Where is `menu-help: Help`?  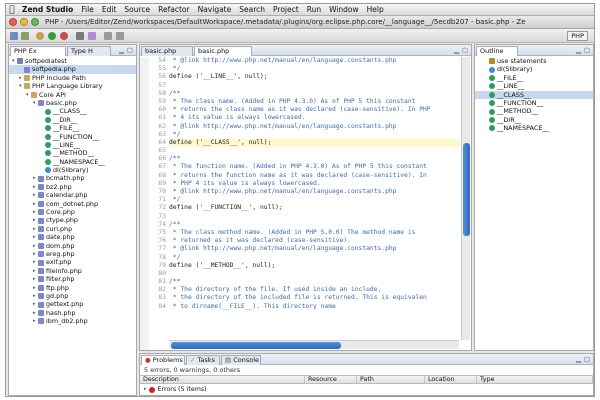
menu-help: Help is located at coordinates (375, 9).